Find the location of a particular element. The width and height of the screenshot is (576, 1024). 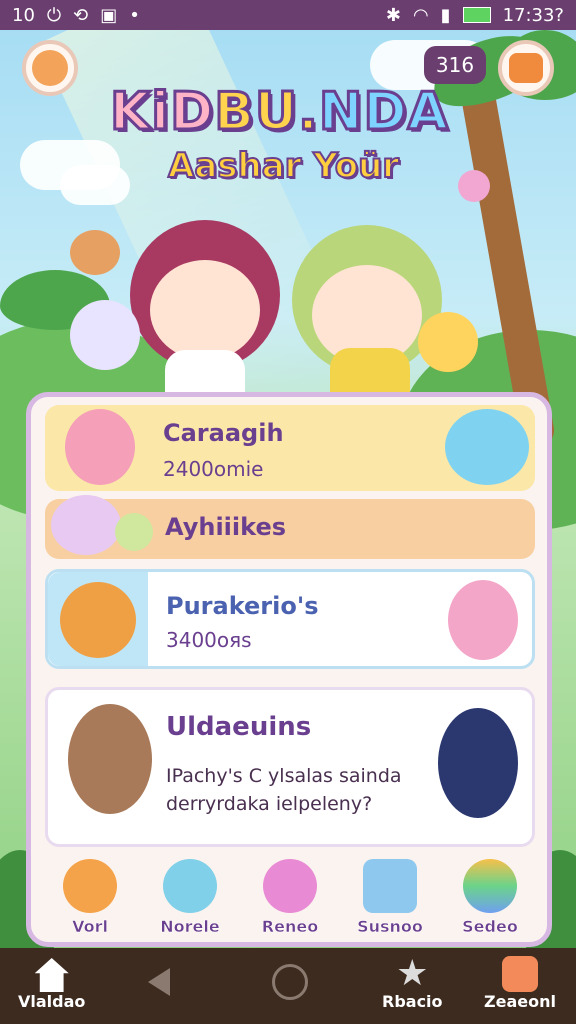

shop-button is located at coordinates (526, 68).